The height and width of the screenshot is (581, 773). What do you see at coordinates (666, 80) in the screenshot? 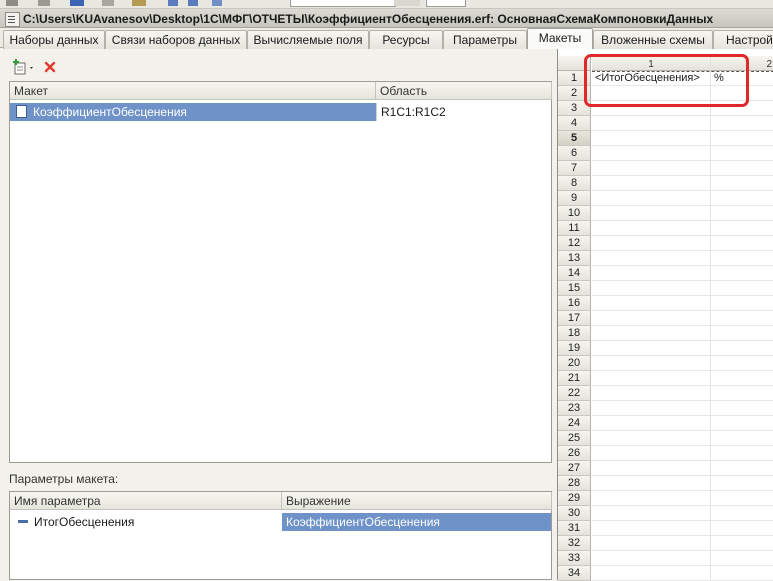
I see `highlight-annotation` at bounding box center [666, 80].